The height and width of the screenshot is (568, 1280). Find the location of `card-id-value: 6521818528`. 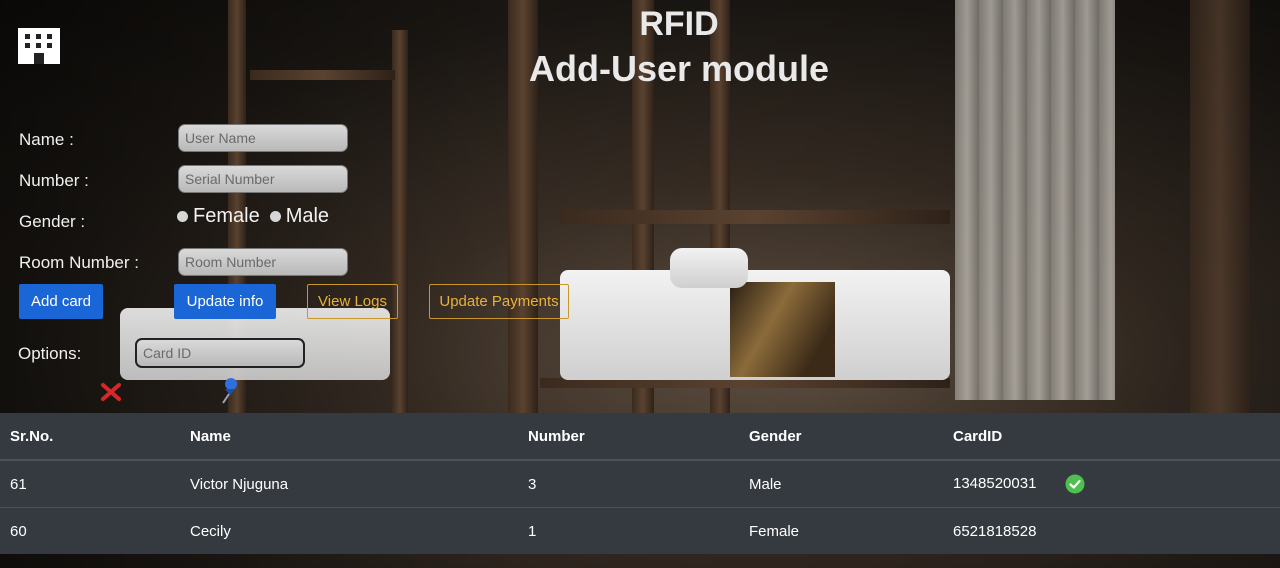

card-id-value: 6521818528 is located at coordinates (995, 531).